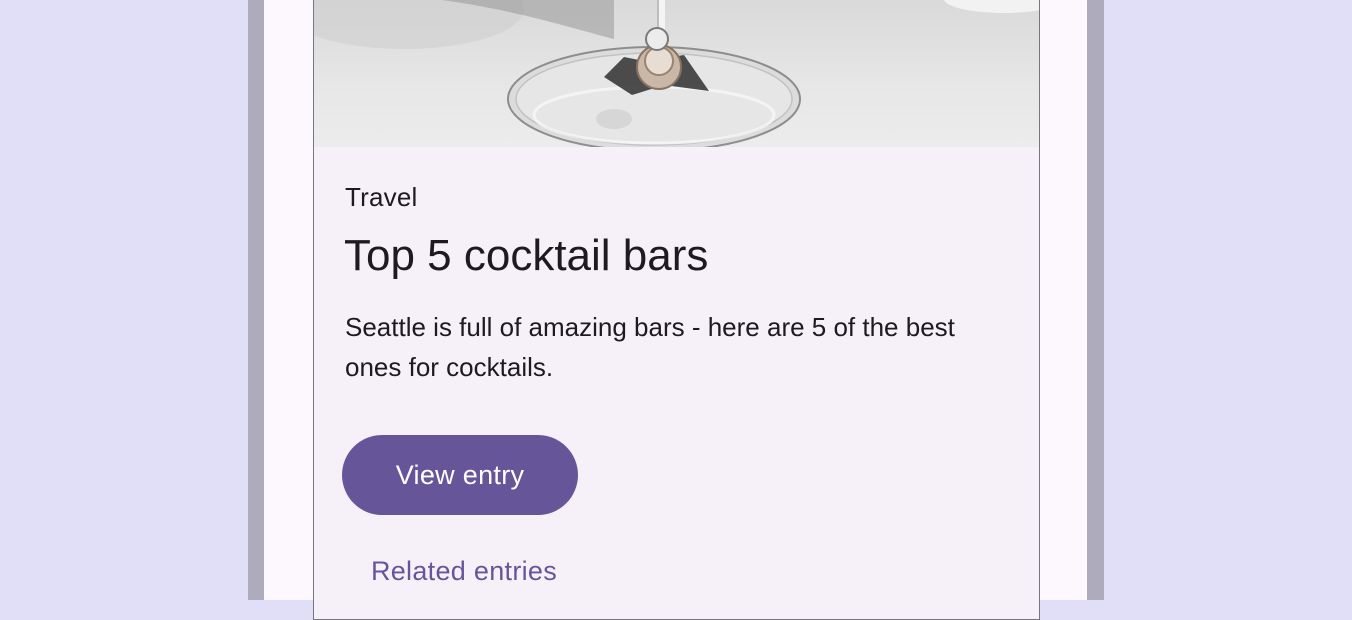 The height and width of the screenshot is (620, 1352). Describe the element at coordinates (460, 475) in the screenshot. I see `view-entry-button: View entry` at that location.